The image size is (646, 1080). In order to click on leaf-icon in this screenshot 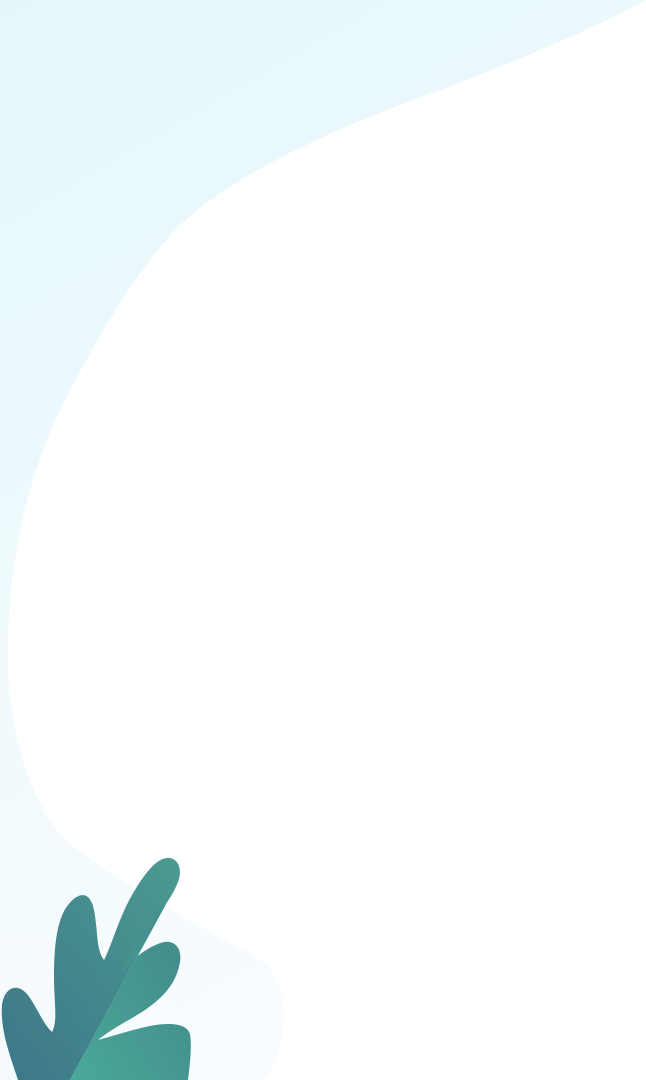, I will do `click(96, 968)`.